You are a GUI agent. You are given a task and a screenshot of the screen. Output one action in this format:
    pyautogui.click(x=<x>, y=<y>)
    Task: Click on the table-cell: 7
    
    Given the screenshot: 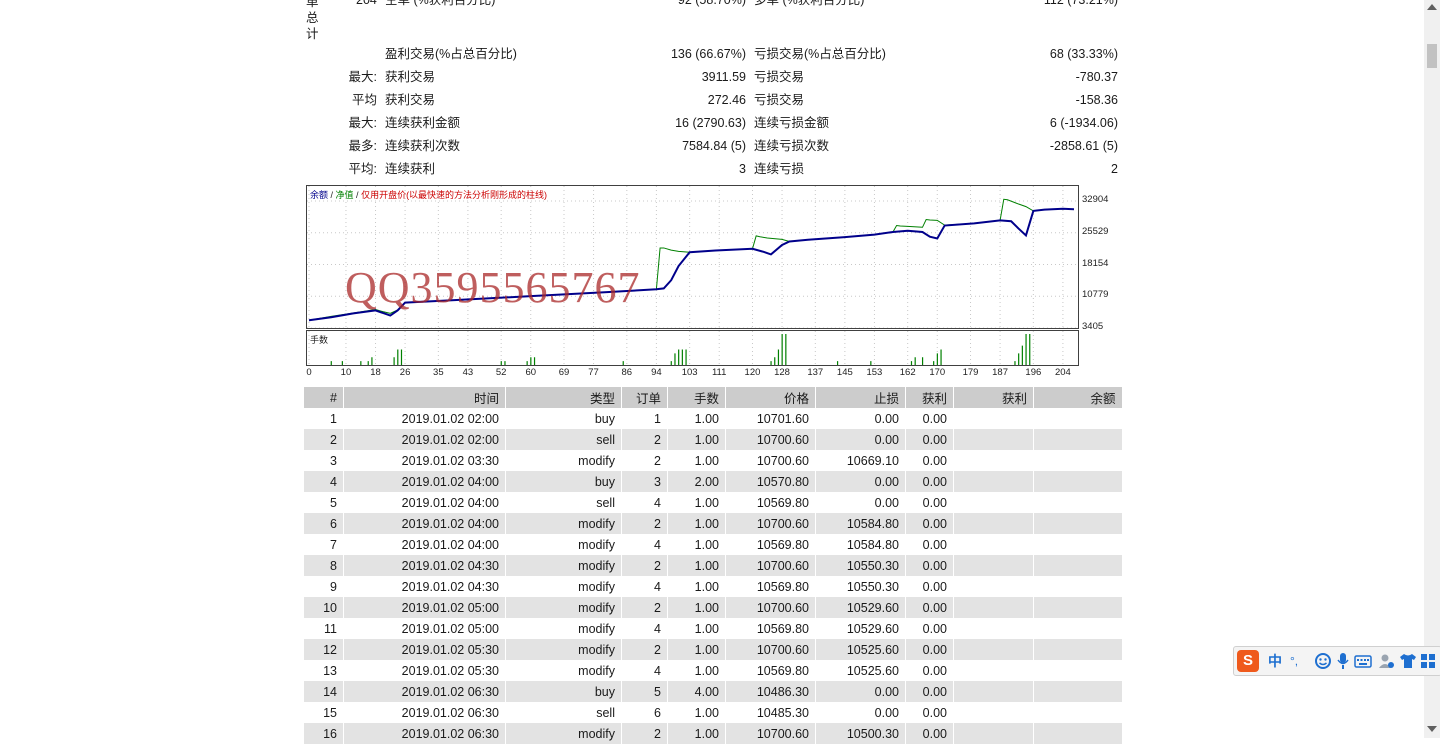 What is the action you would take?
    pyautogui.click(x=323, y=544)
    